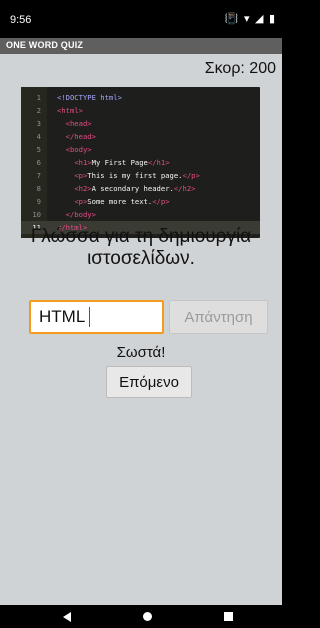  I want to click on code-line-text: <html>, so click(70, 110).